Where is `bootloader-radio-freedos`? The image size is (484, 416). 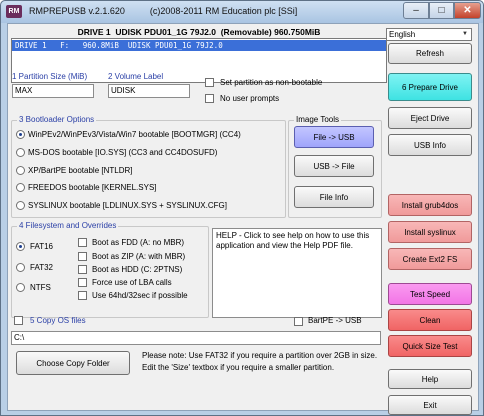 bootloader-radio-freedos is located at coordinates (20, 187).